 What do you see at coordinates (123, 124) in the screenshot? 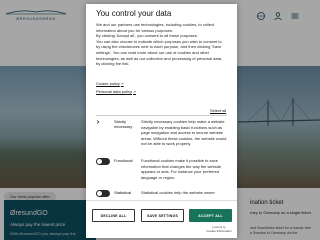
I see `category-name: Strictly necessary` at bounding box center [123, 124].